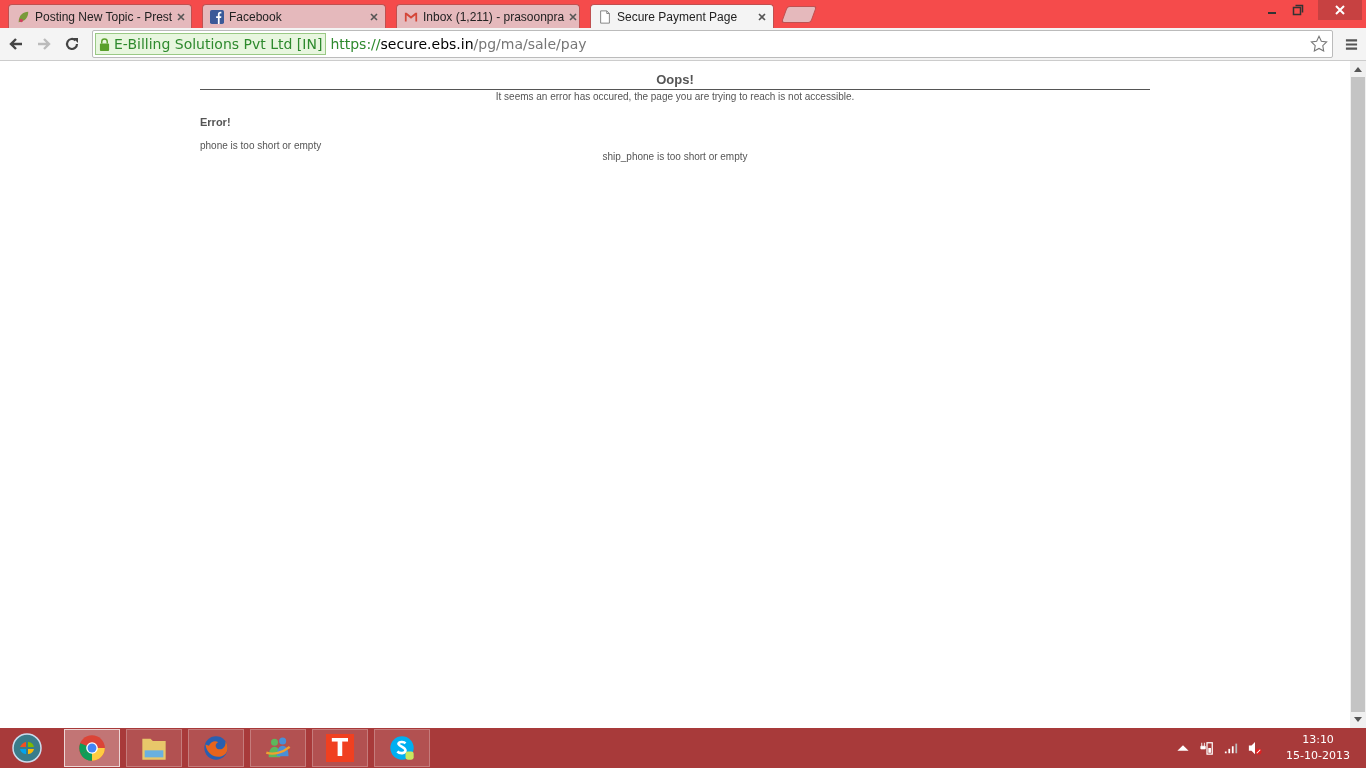 Image resolution: width=1366 pixels, height=768 pixels. Describe the element at coordinates (678, 16) in the screenshot. I see `tab-title: Secure Payment Page` at that location.